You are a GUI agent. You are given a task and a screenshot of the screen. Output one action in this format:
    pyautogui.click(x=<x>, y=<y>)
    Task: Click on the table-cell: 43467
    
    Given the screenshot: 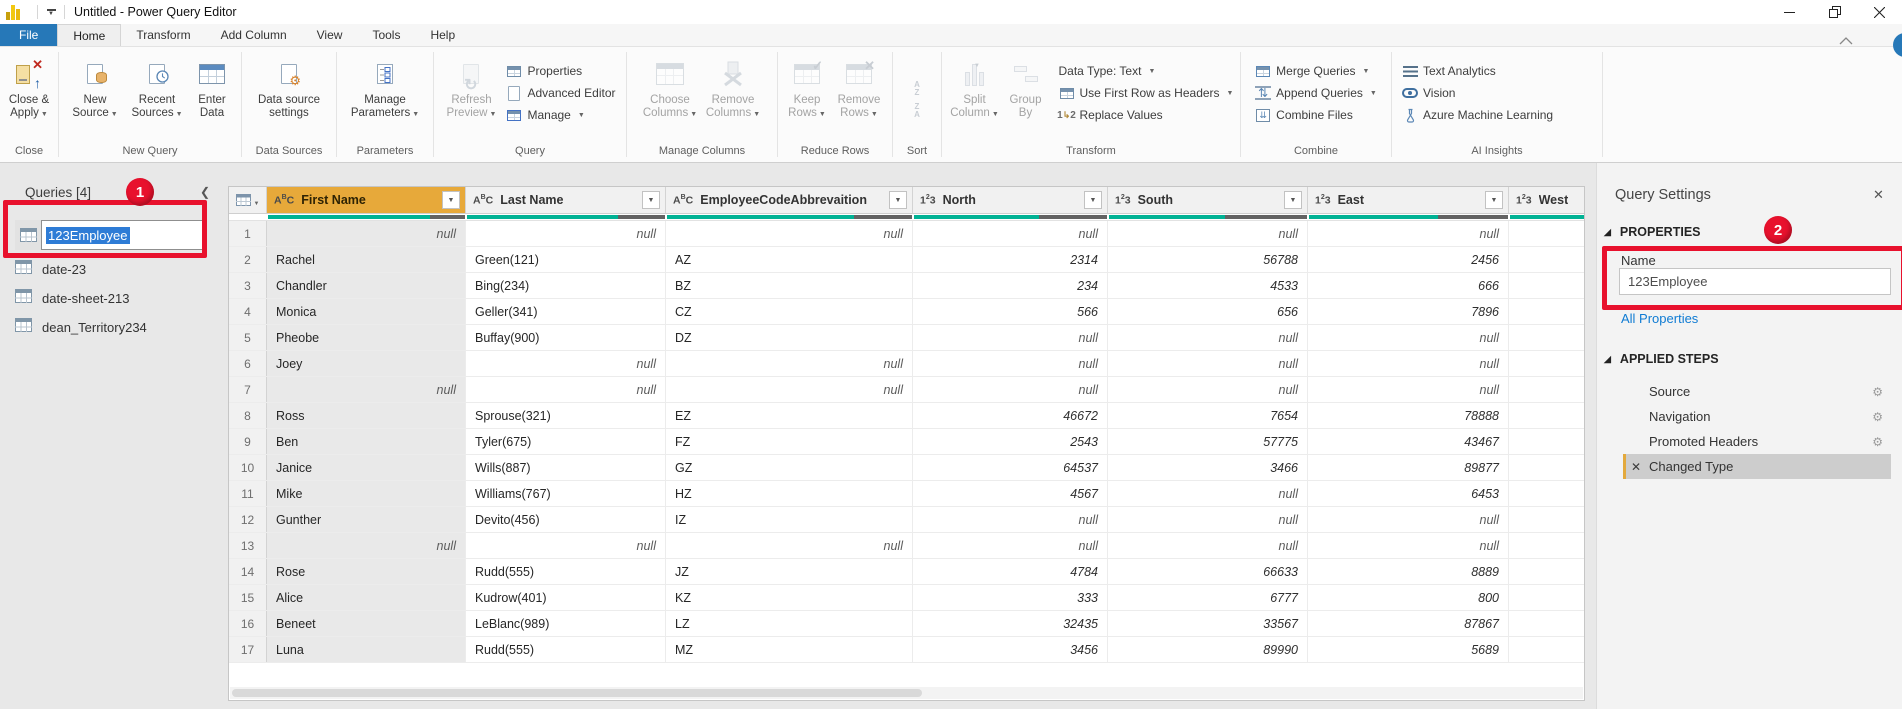 What is the action you would take?
    pyautogui.click(x=1408, y=441)
    